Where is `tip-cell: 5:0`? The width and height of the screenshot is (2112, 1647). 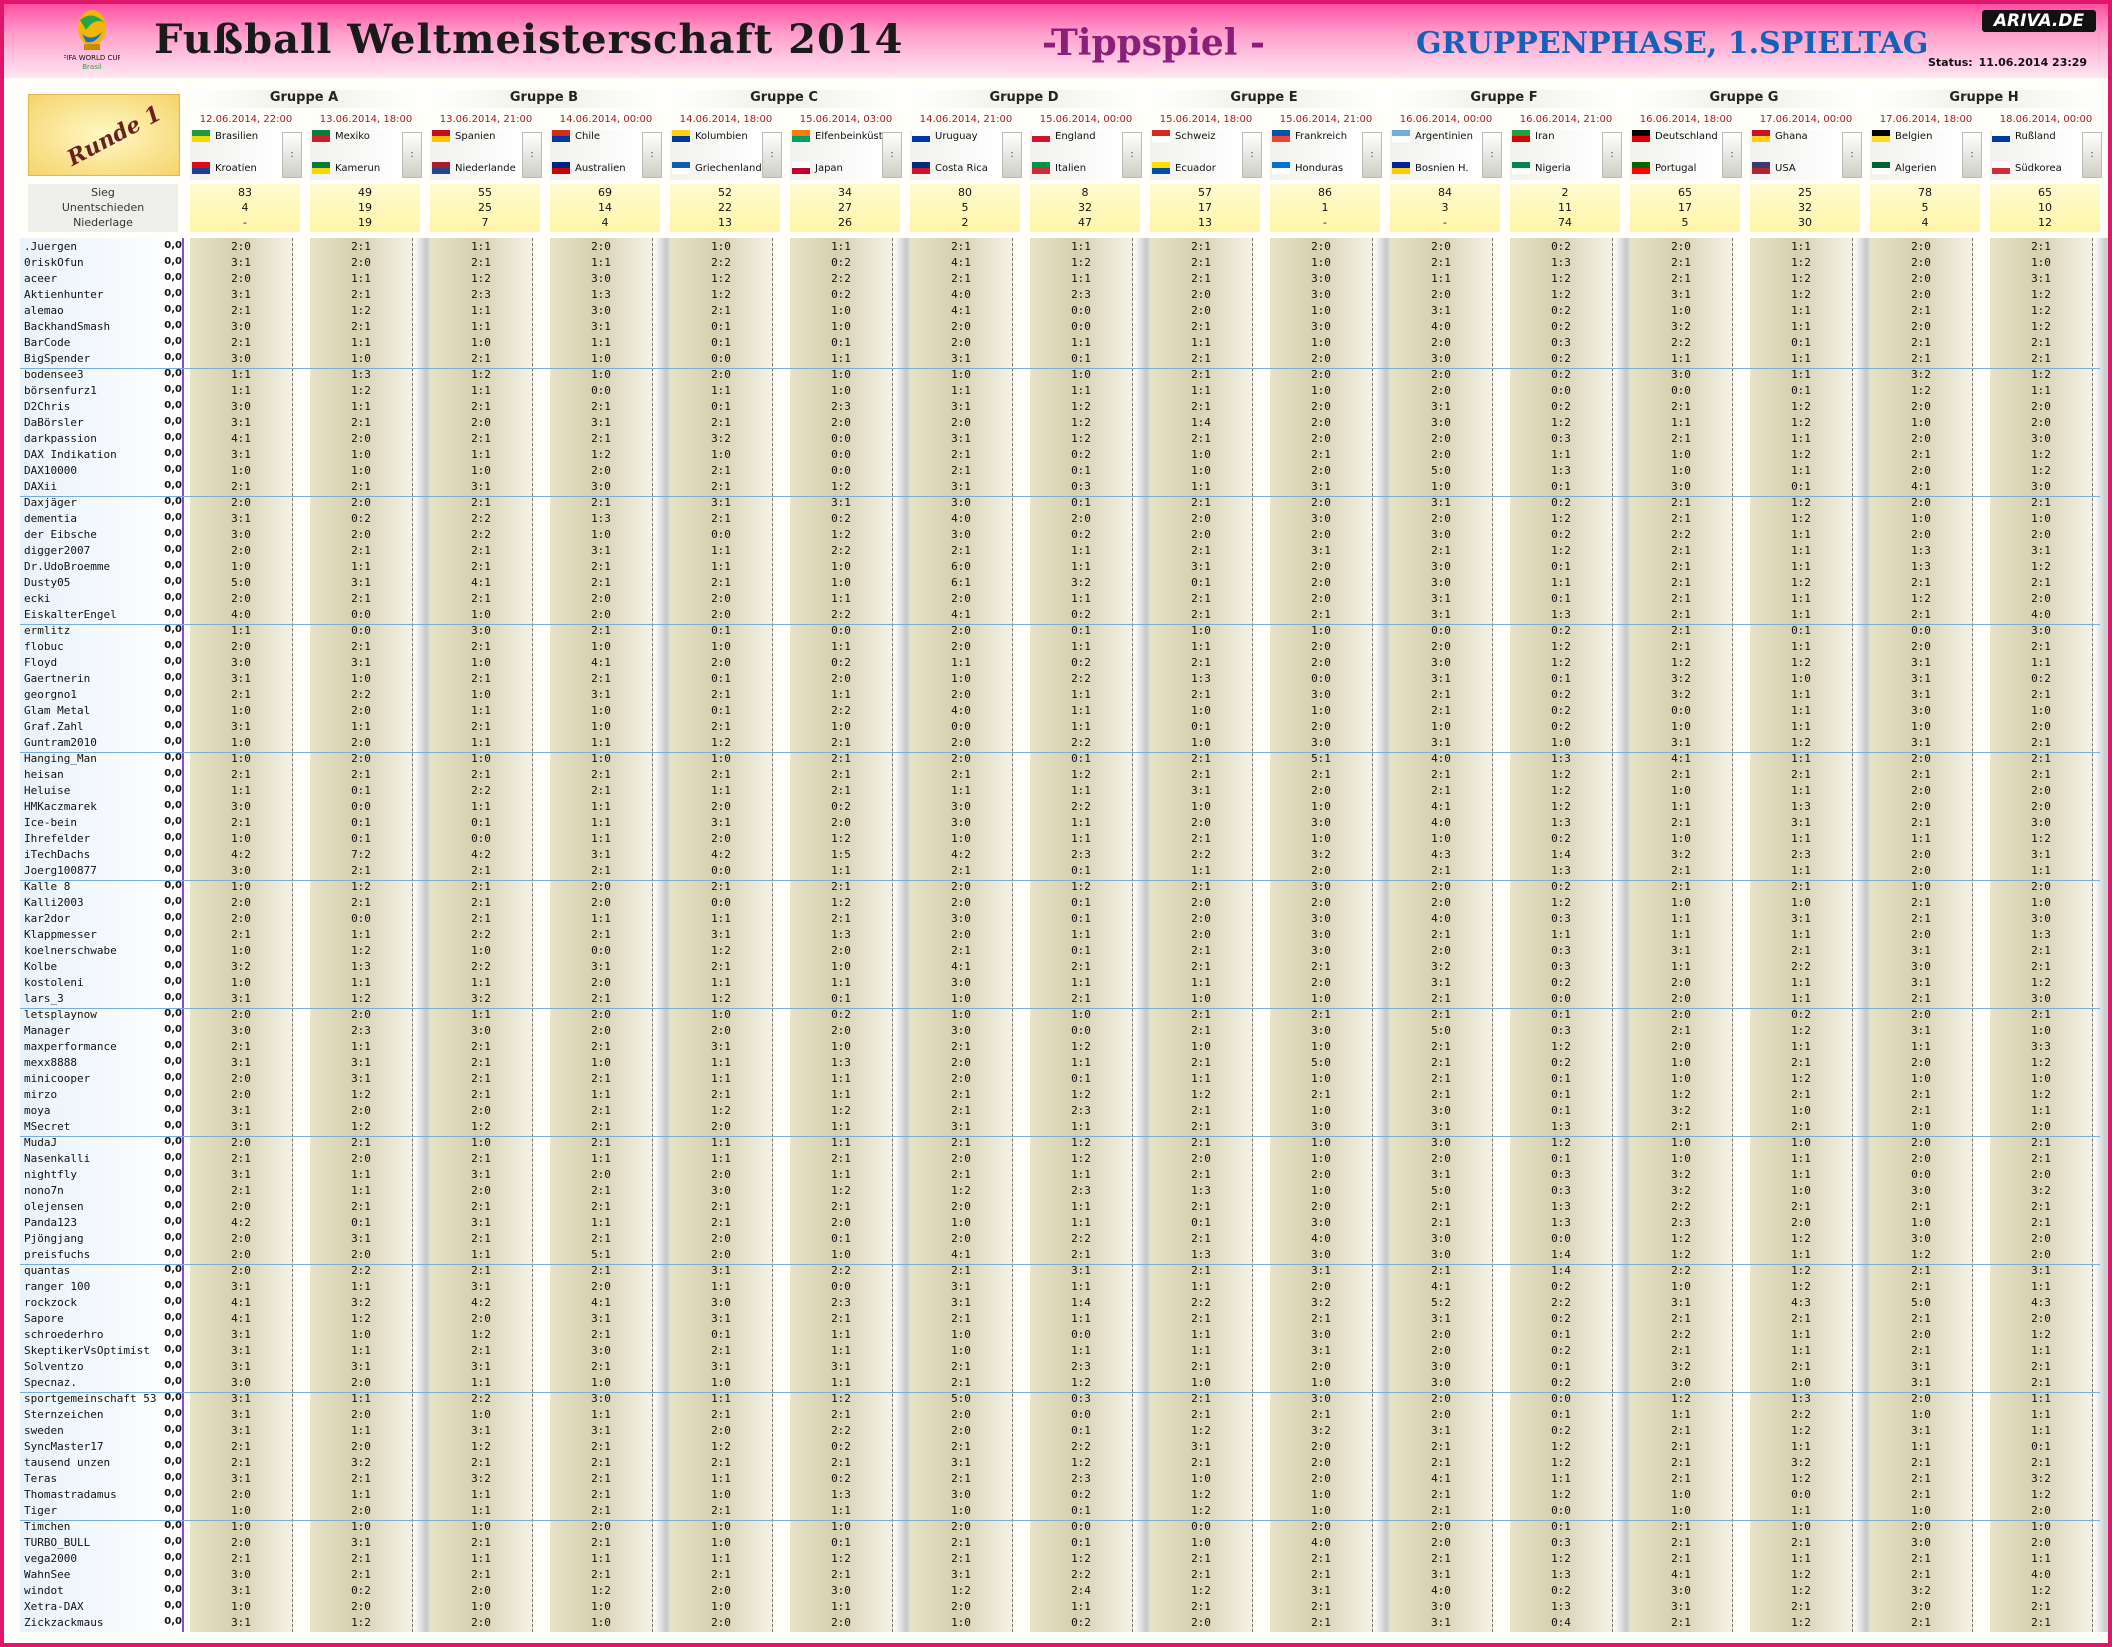 tip-cell: 5:0 is located at coordinates (961, 1398).